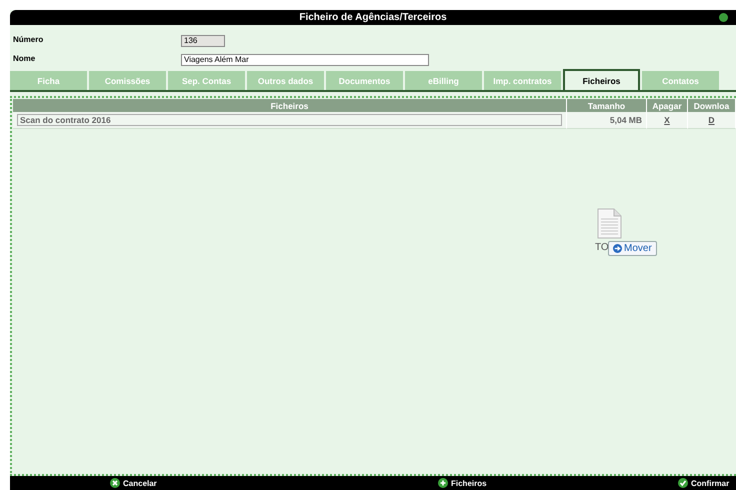  I want to click on arrow-right-icon, so click(617, 248).